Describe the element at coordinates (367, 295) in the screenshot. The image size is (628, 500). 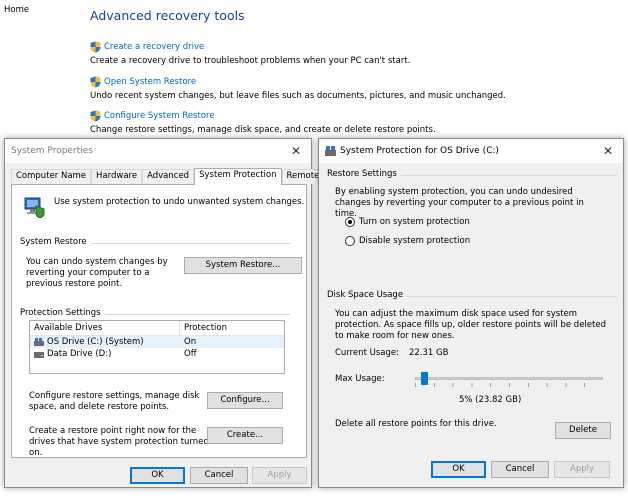
I see `disk-space-group-label: Disk Space Usage` at that location.